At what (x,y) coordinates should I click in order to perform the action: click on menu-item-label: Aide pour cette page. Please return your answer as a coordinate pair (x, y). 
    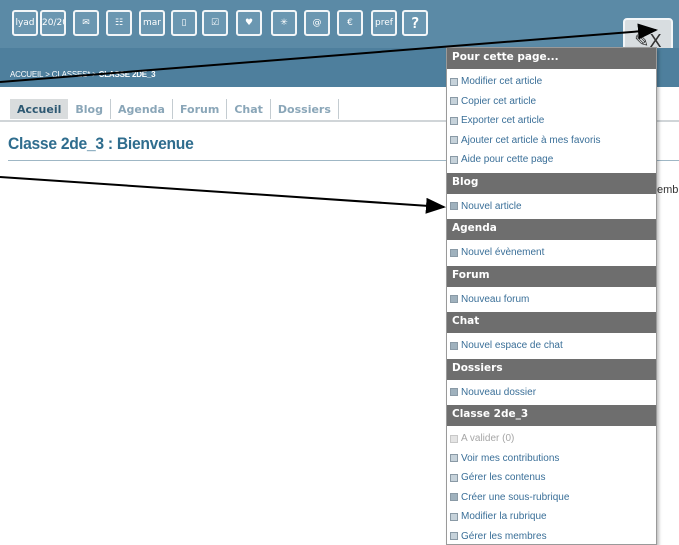
    Looking at the image, I should click on (507, 160).